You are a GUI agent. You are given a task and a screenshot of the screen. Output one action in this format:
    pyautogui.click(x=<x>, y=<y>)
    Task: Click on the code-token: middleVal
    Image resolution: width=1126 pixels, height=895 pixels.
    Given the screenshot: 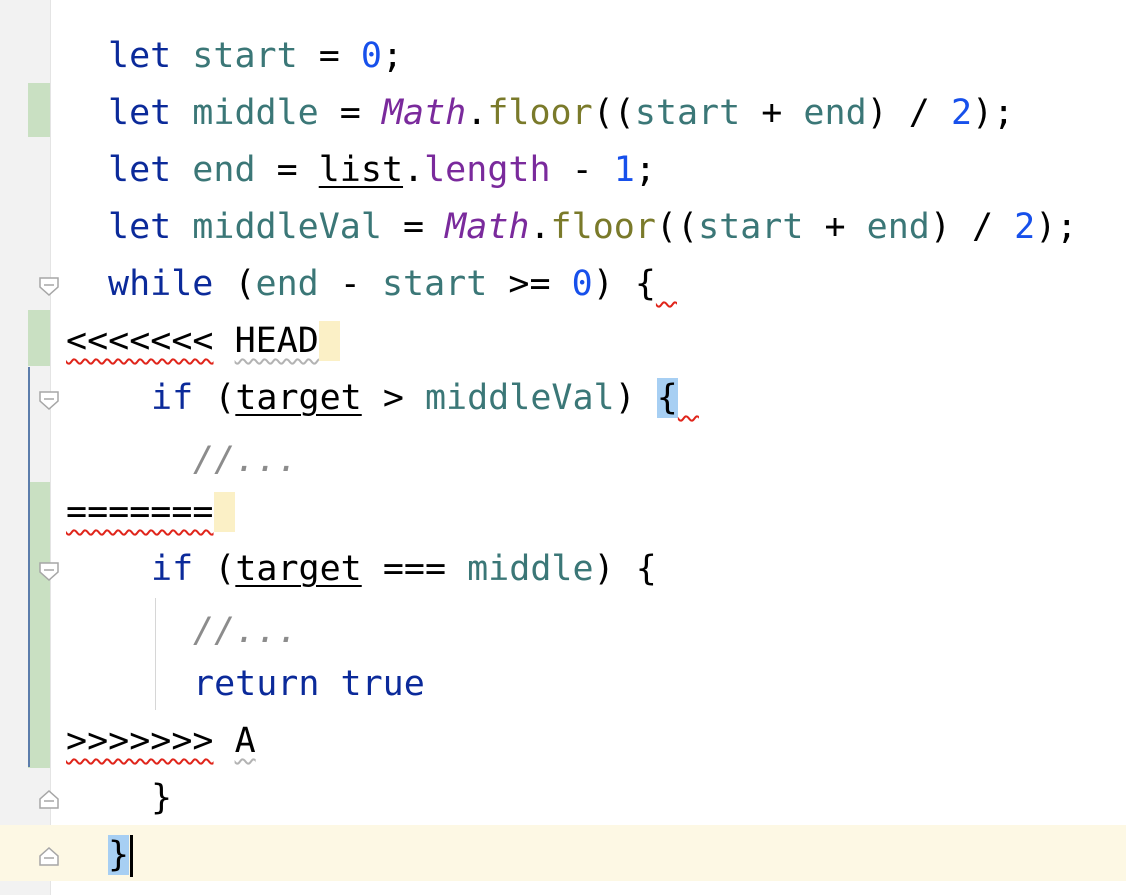 What is the action you would take?
    pyautogui.click(x=519, y=398)
    